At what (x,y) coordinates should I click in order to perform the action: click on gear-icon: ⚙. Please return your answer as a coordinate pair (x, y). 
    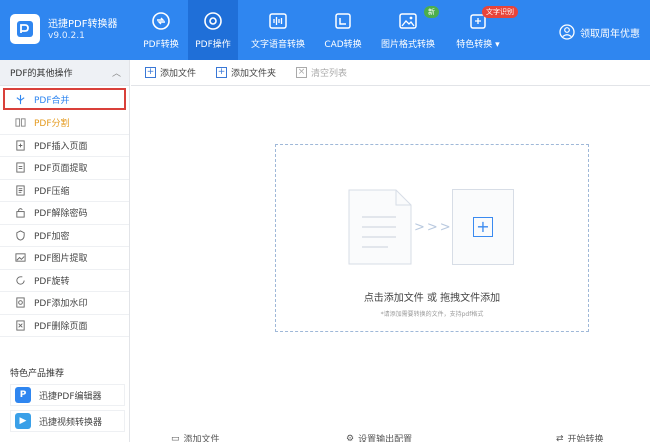
    Looking at the image, I should click on (350, 437).